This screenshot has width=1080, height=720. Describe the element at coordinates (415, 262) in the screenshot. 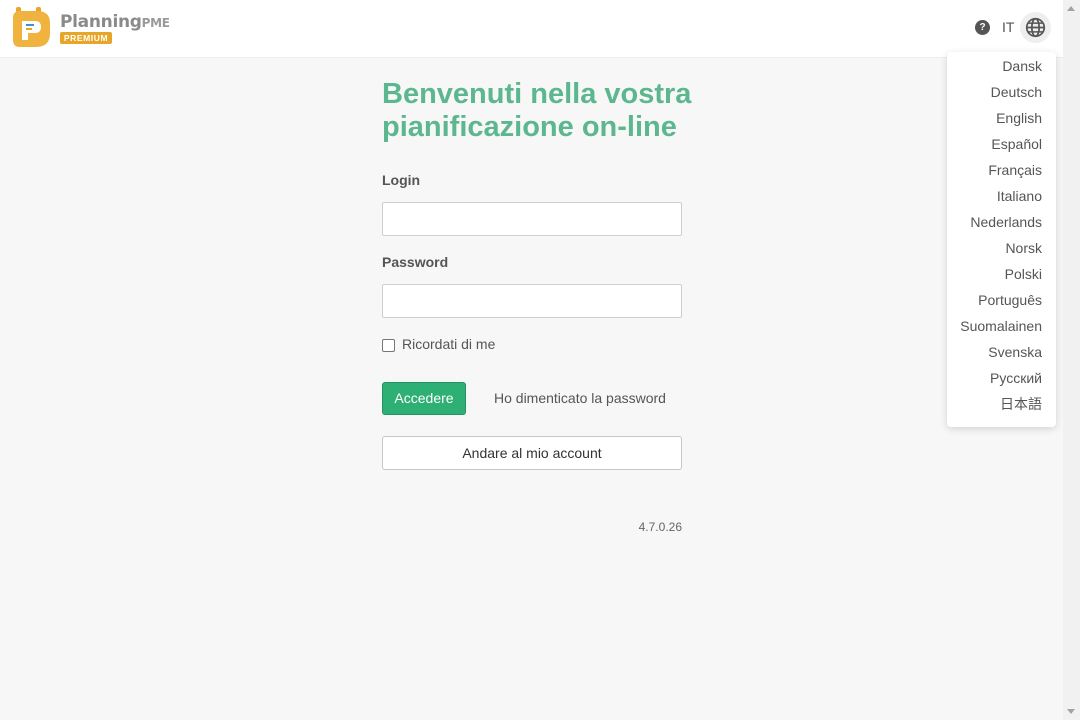

I see `password-label: Password` at that location.